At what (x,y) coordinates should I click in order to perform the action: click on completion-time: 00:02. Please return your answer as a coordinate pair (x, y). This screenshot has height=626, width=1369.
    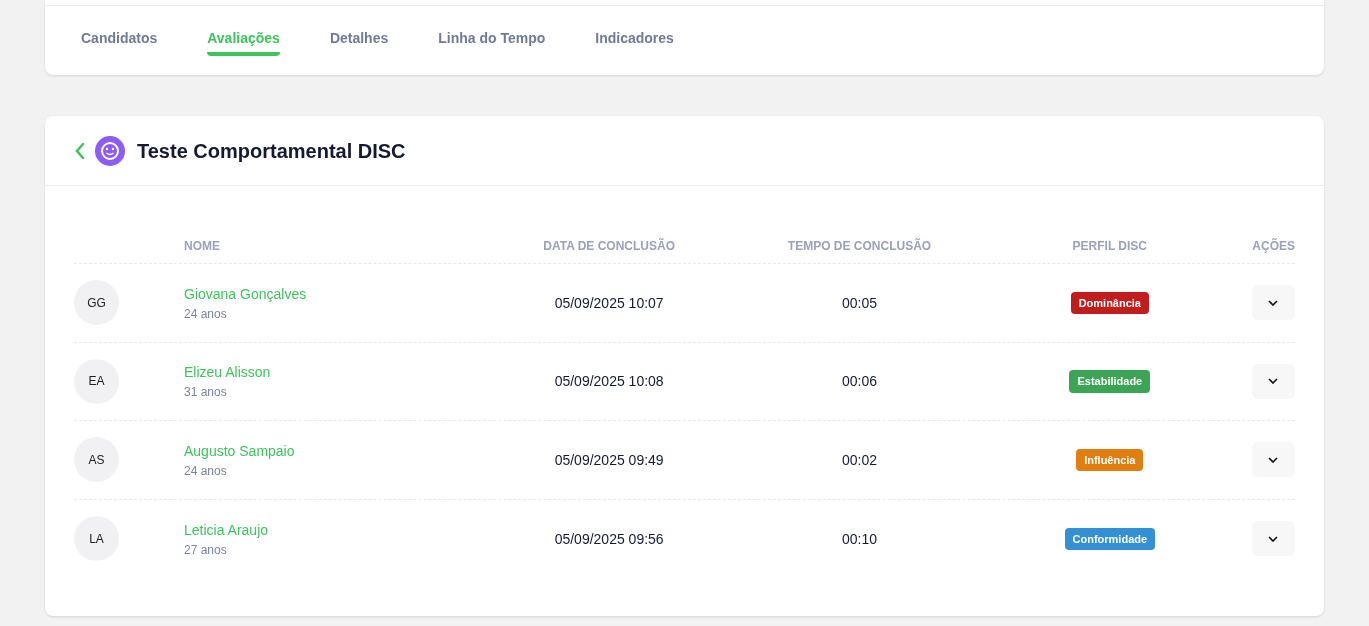
    Looking at the image, I should click on (859, 460).